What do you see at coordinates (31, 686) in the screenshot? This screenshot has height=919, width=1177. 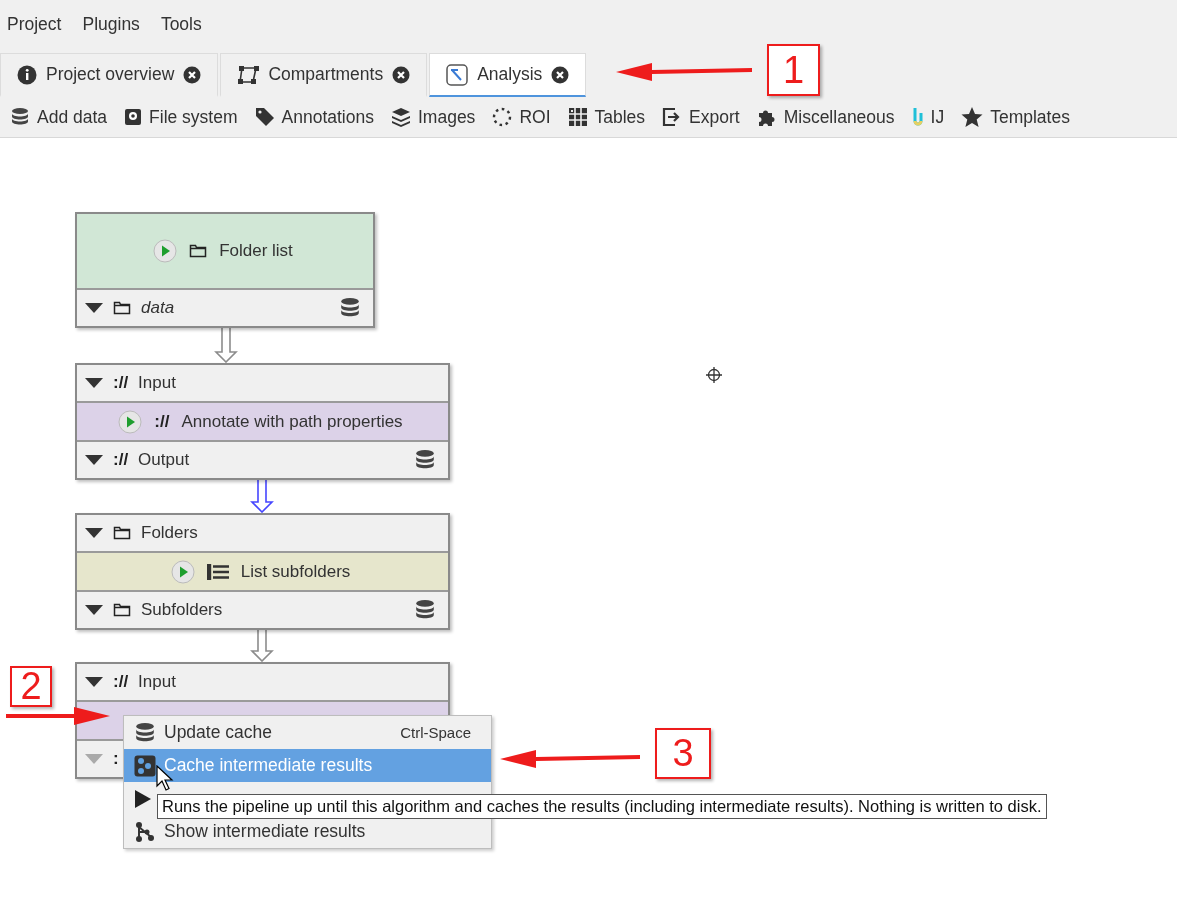 I see `callout-number: 2` at bounding box center [31, 686].